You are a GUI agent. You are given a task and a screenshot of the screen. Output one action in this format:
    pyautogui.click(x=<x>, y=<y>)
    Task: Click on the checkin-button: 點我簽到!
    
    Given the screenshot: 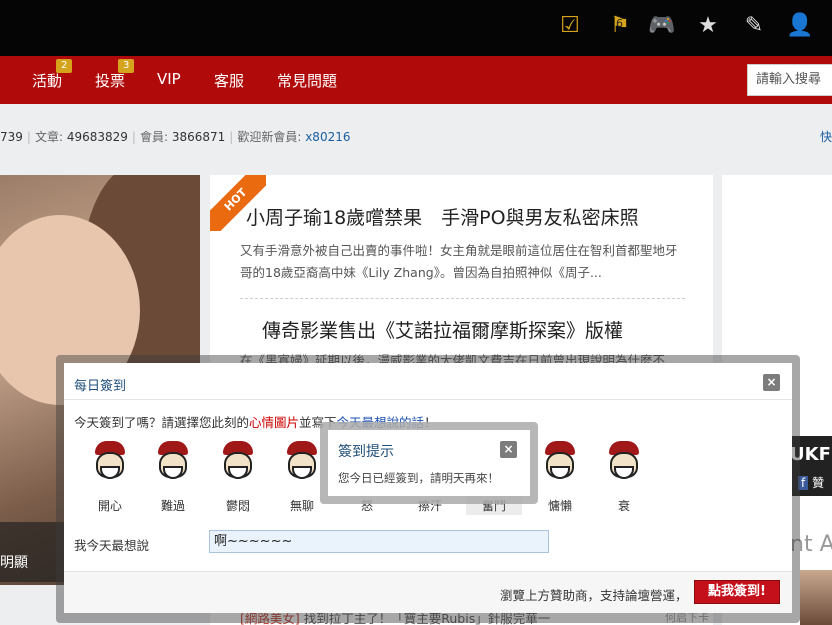 What is the action you would take?
    pyautogui.click(x=737, y=592)
    